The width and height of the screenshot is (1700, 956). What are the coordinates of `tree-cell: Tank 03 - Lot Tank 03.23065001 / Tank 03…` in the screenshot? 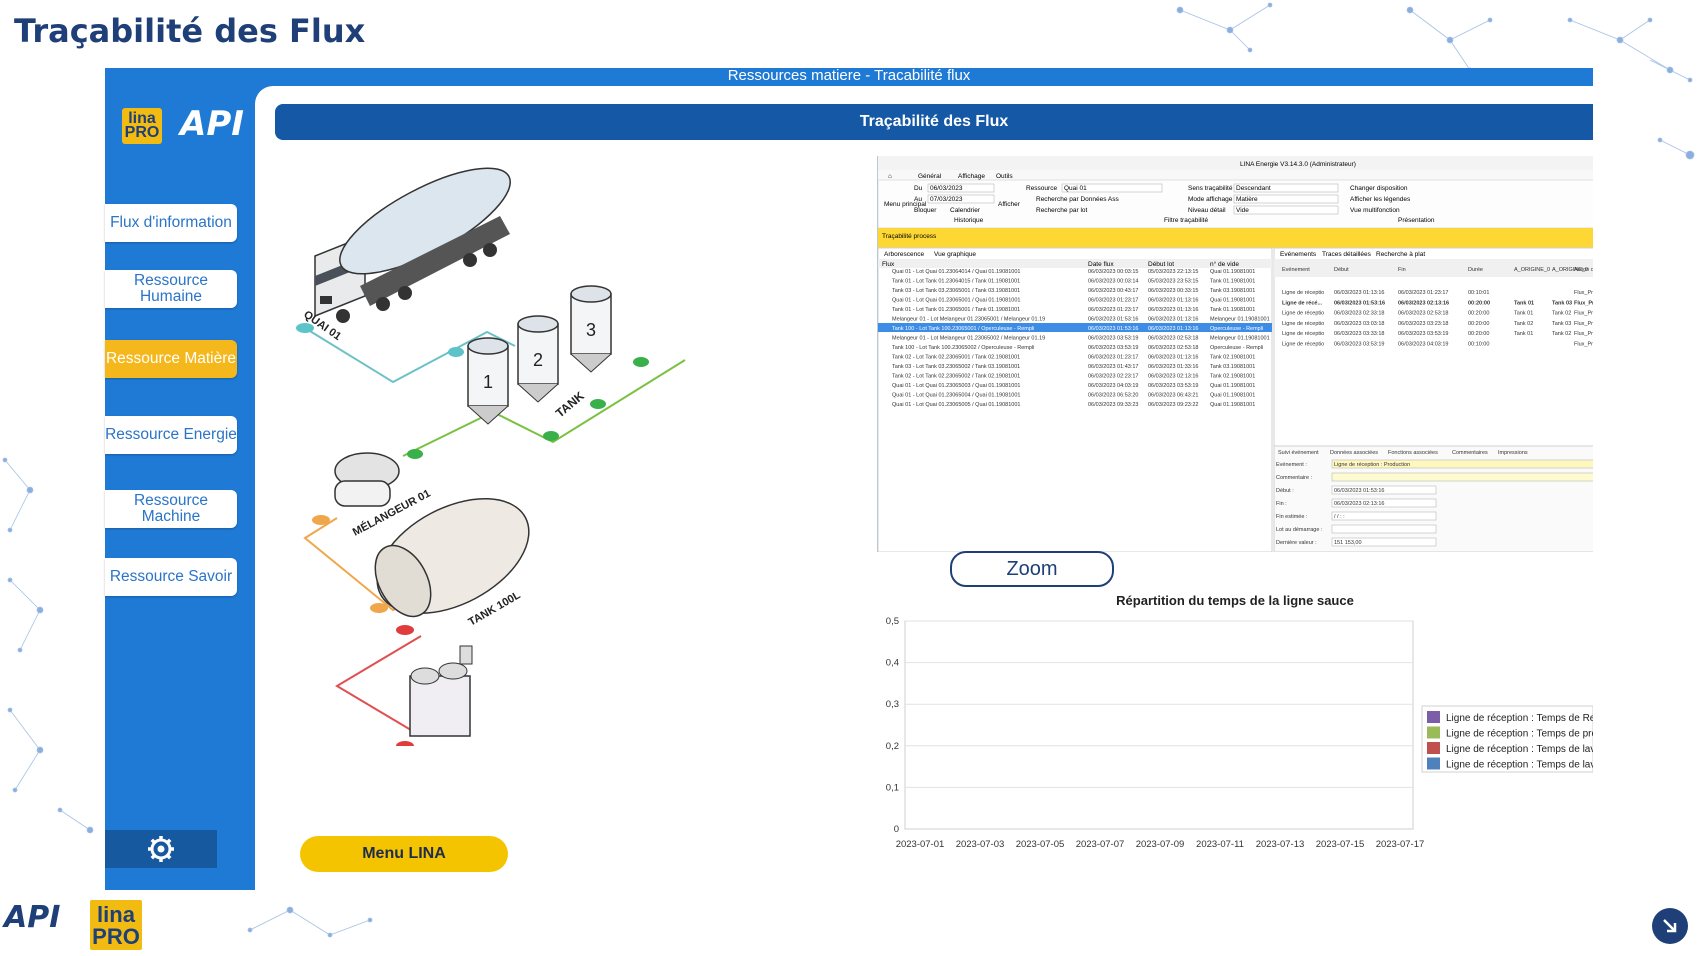 It's located at (956, 291).